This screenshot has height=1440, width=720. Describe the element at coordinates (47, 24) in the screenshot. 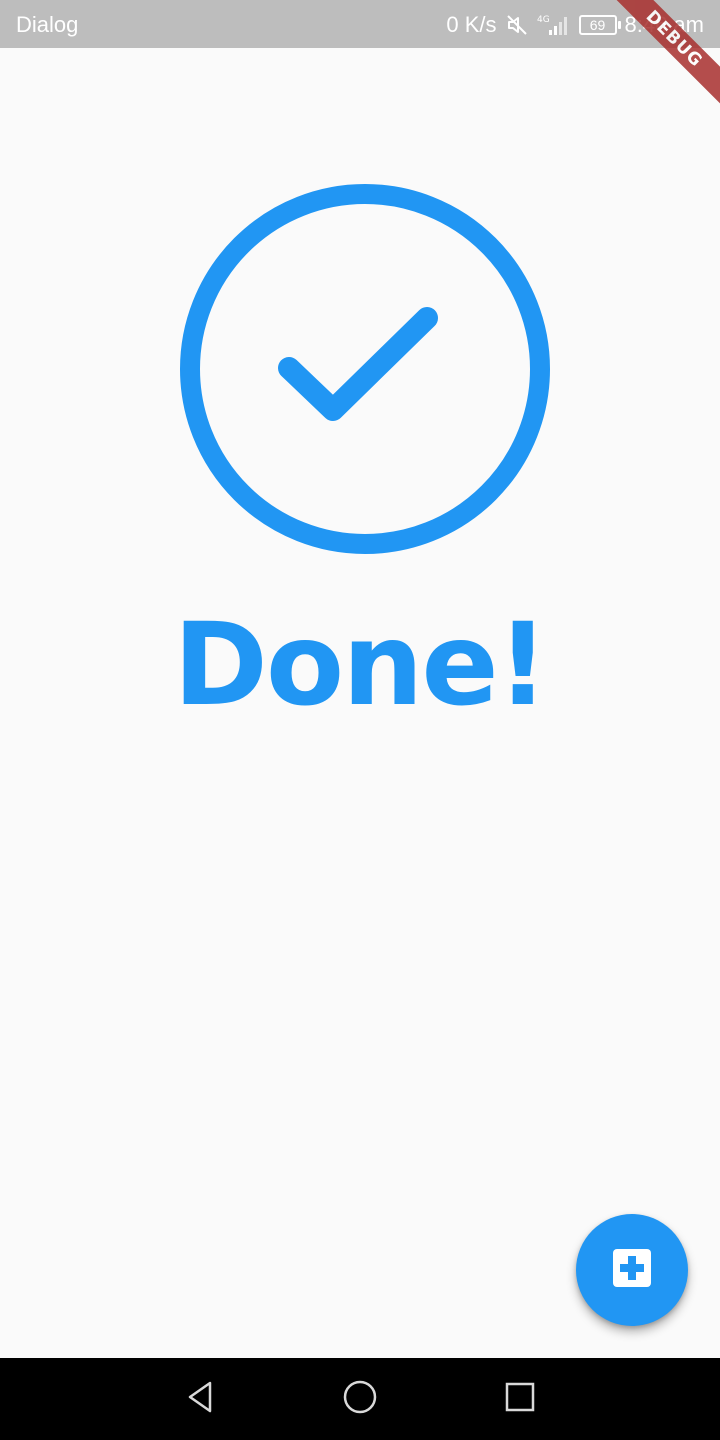

I see `status-app-title: Dialog` at that location.